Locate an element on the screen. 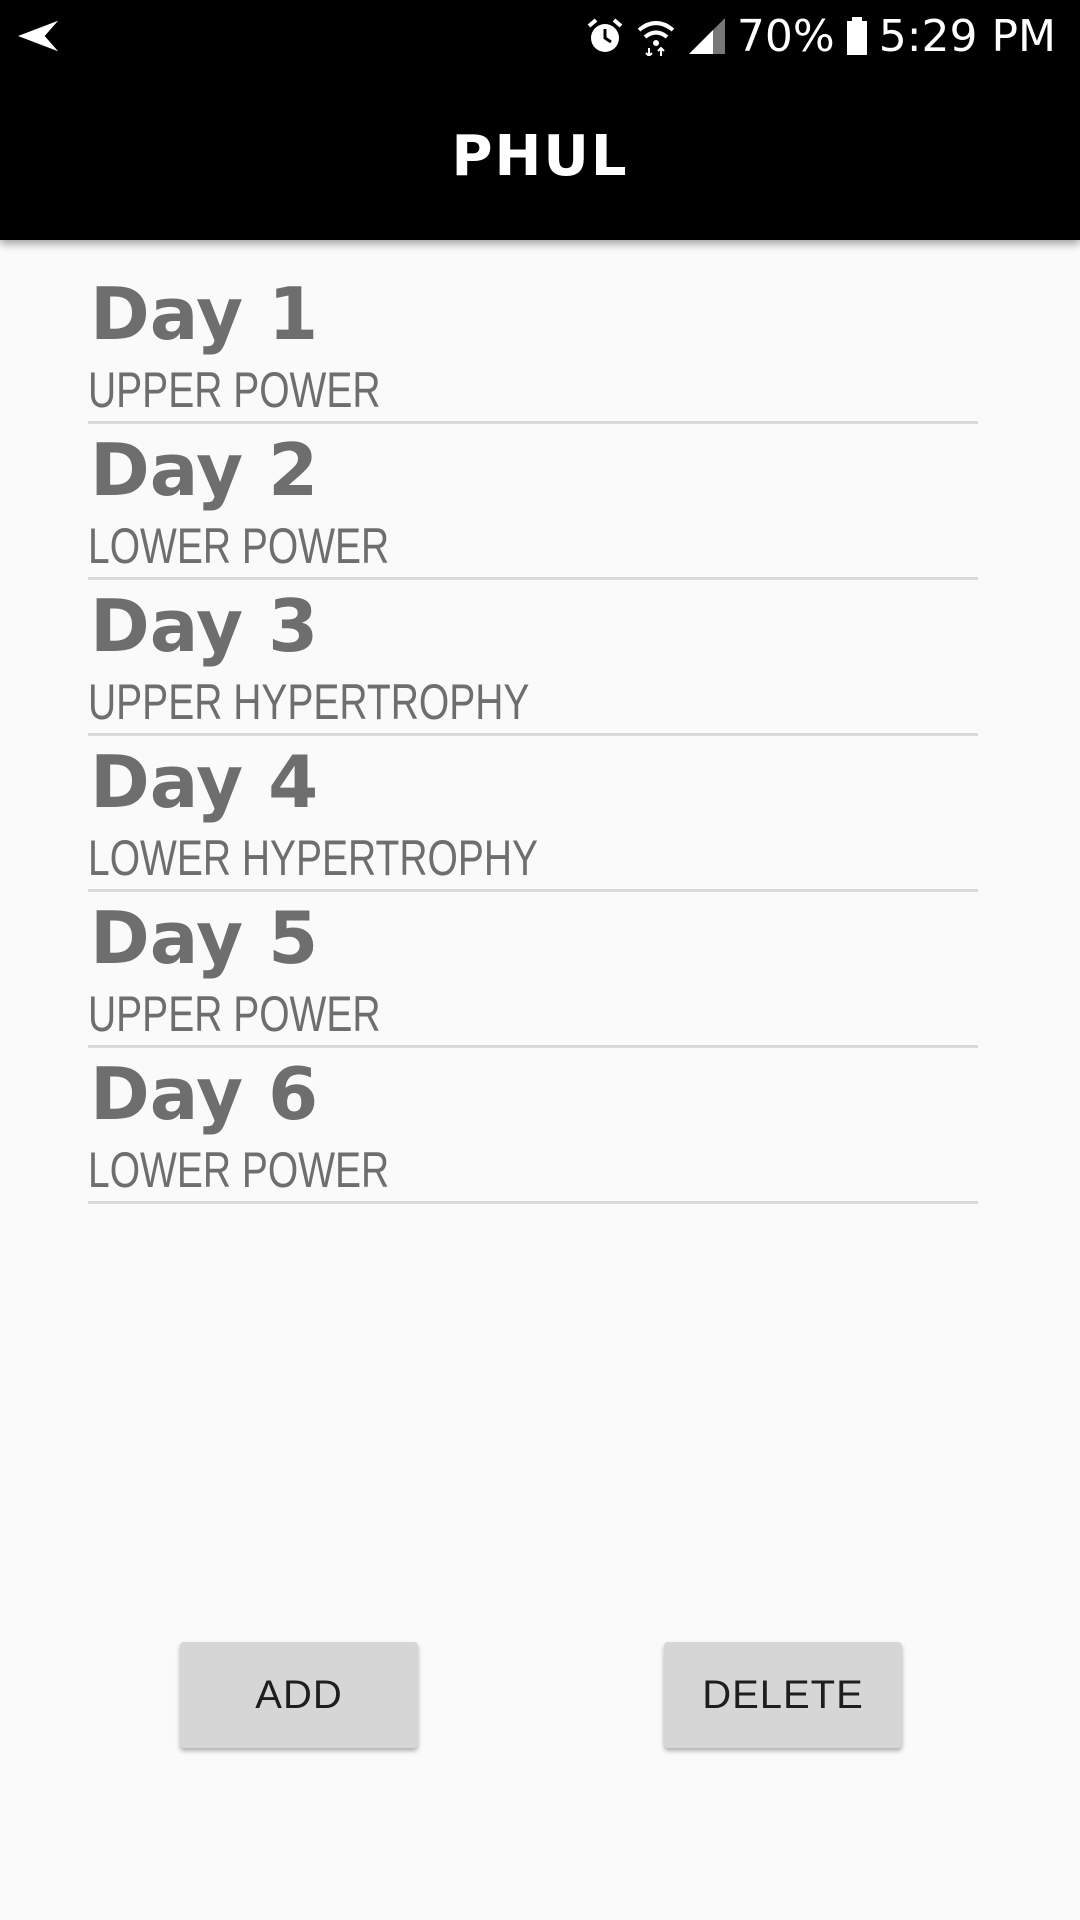 Image resolution: width=1080 pixels, height=1920 pixels. status-icons: 70% 5:29 PM is located at coordinates (820, 36).